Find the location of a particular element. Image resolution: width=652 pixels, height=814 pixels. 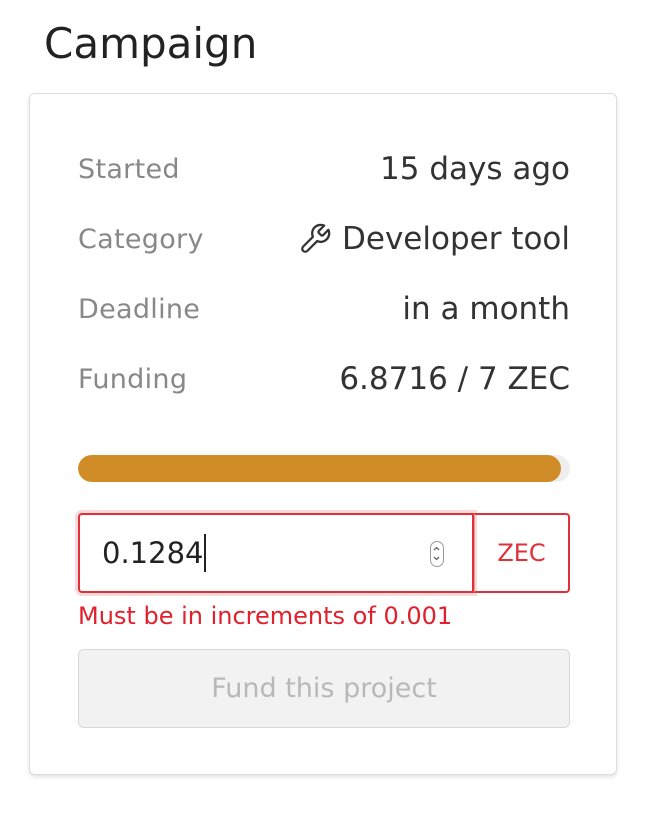

detail-row-deadline: Deadline in a month is located at coordinates (324, 309).